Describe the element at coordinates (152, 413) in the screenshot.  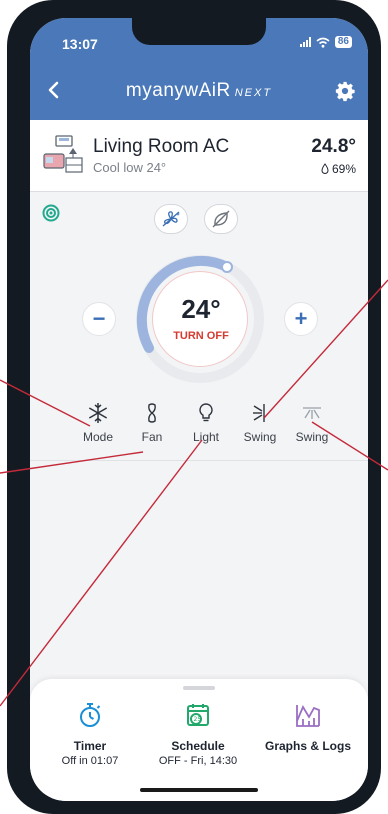
I see `fan-icon` at that location.